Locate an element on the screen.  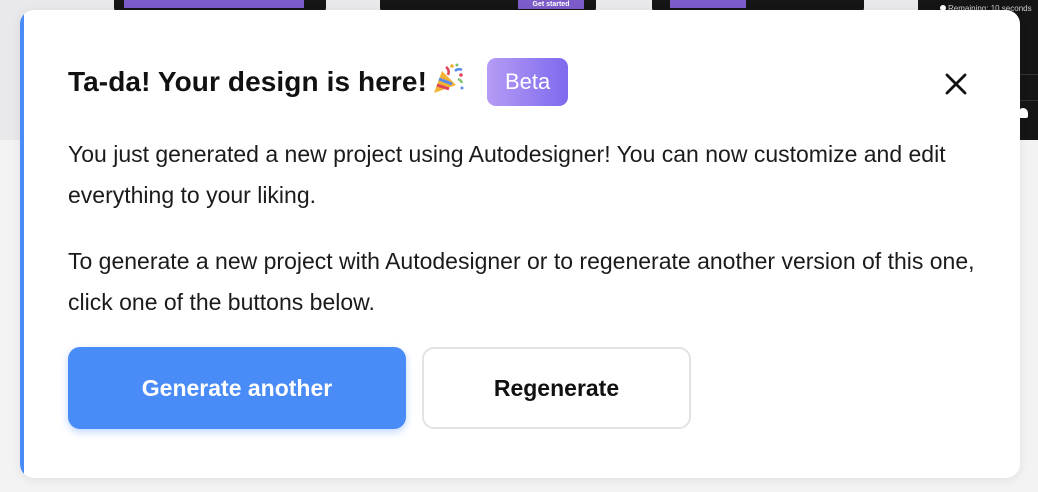
party-popper-icon is located at coordinates (448, 79).